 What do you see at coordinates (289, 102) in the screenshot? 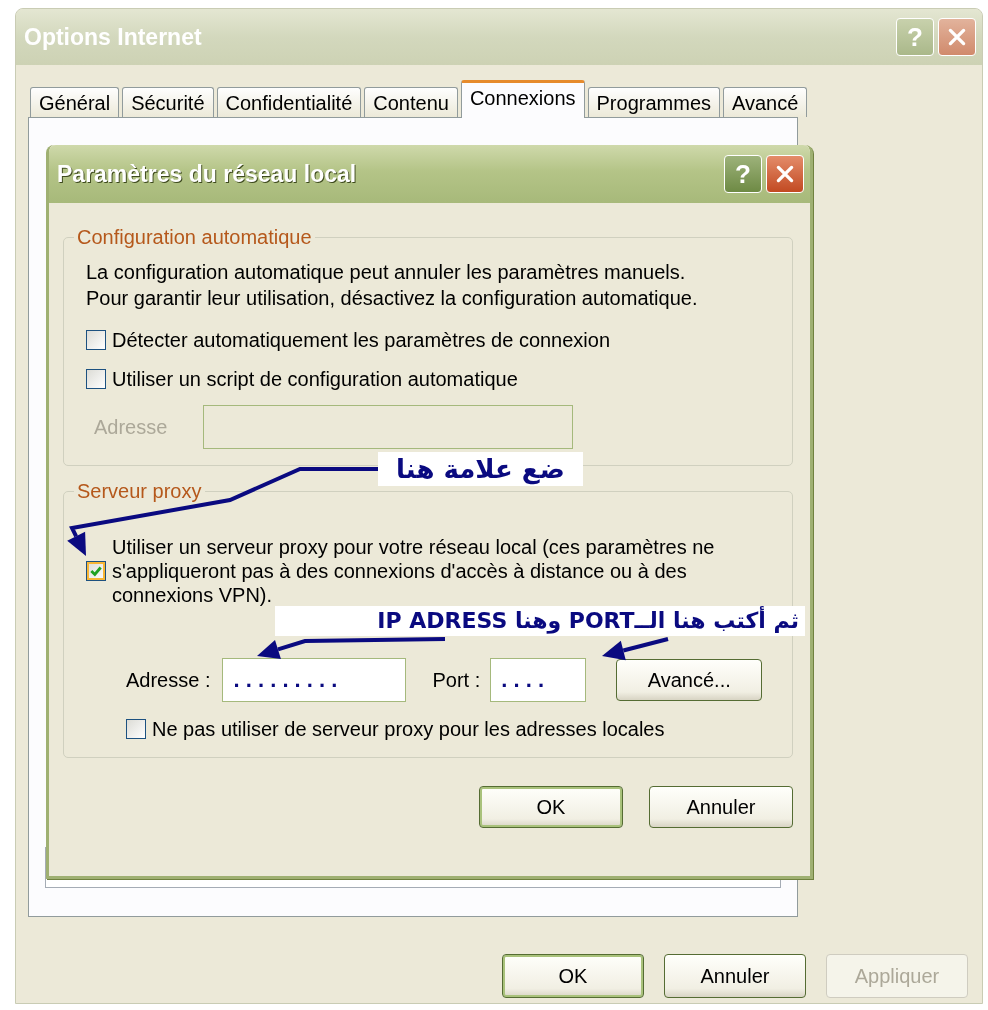
I see `tab: Confidentialité` at bounding box center [289, 102].